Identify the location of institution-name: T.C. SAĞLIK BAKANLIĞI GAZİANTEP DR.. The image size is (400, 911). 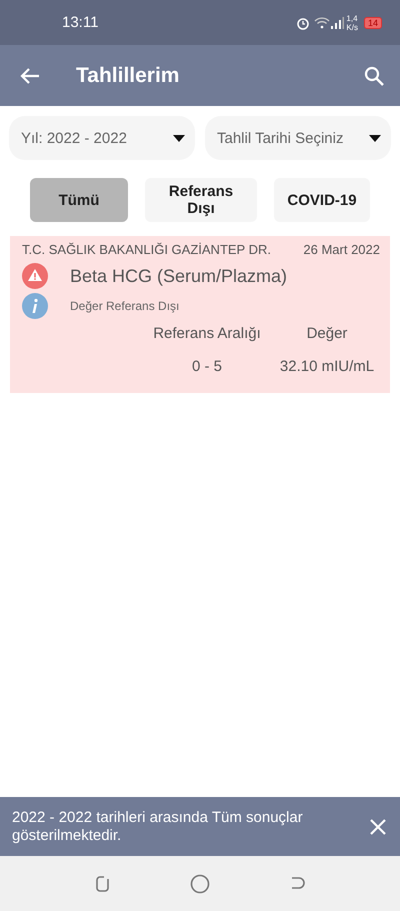
(146, 249).